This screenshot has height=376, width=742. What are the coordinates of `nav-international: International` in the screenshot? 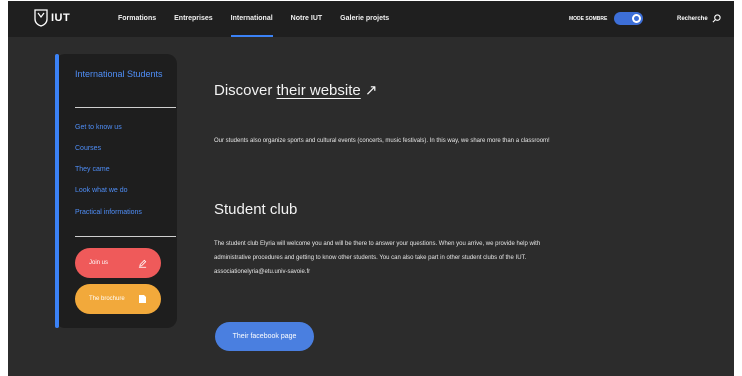 It's located at (251, 26).